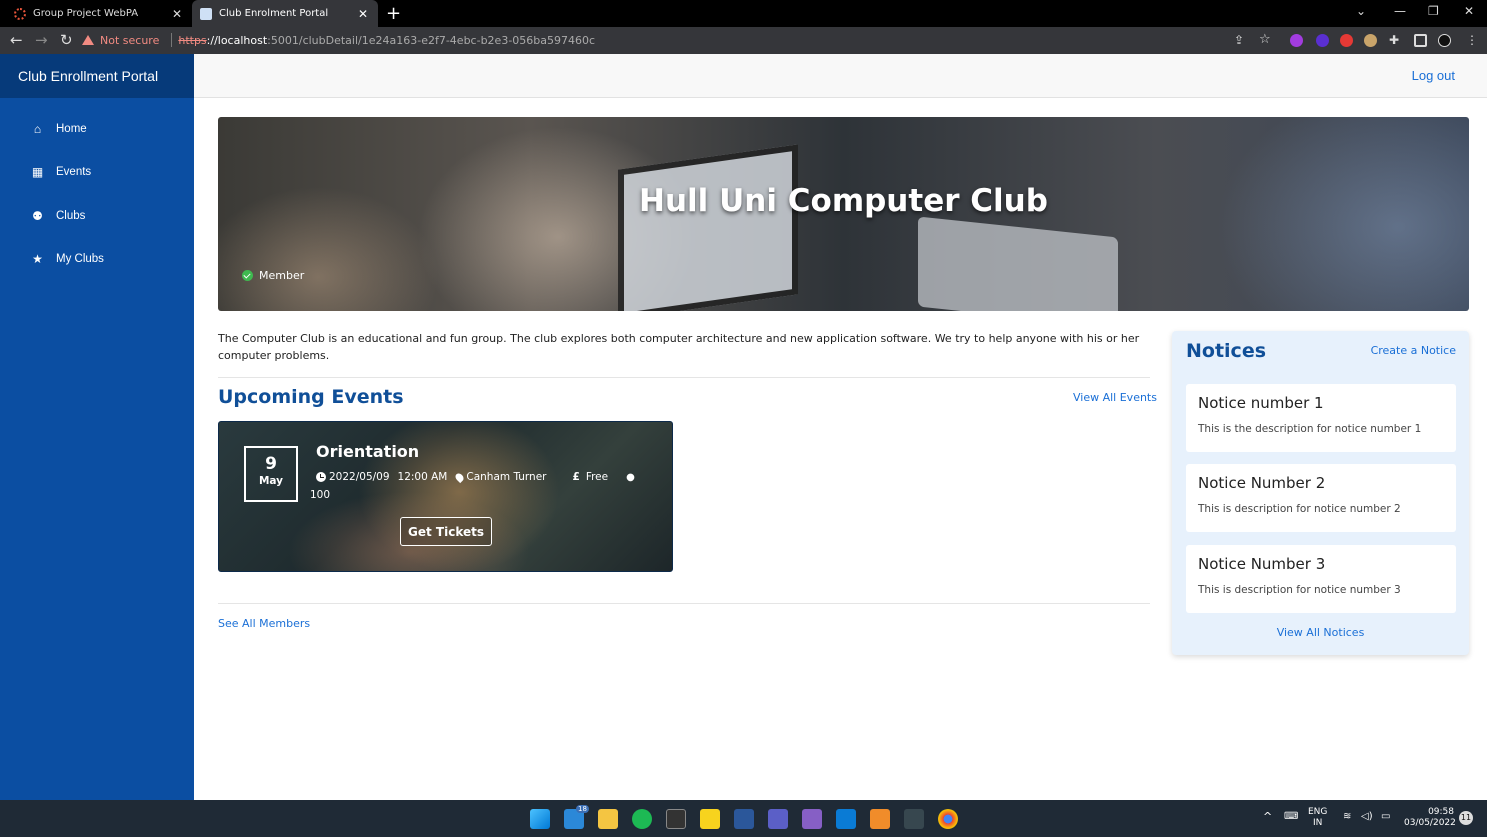  What do you see at coordinates (460, 477) in the screenshot?
I see `location-pin-icon` at bounding box center [460, 477].